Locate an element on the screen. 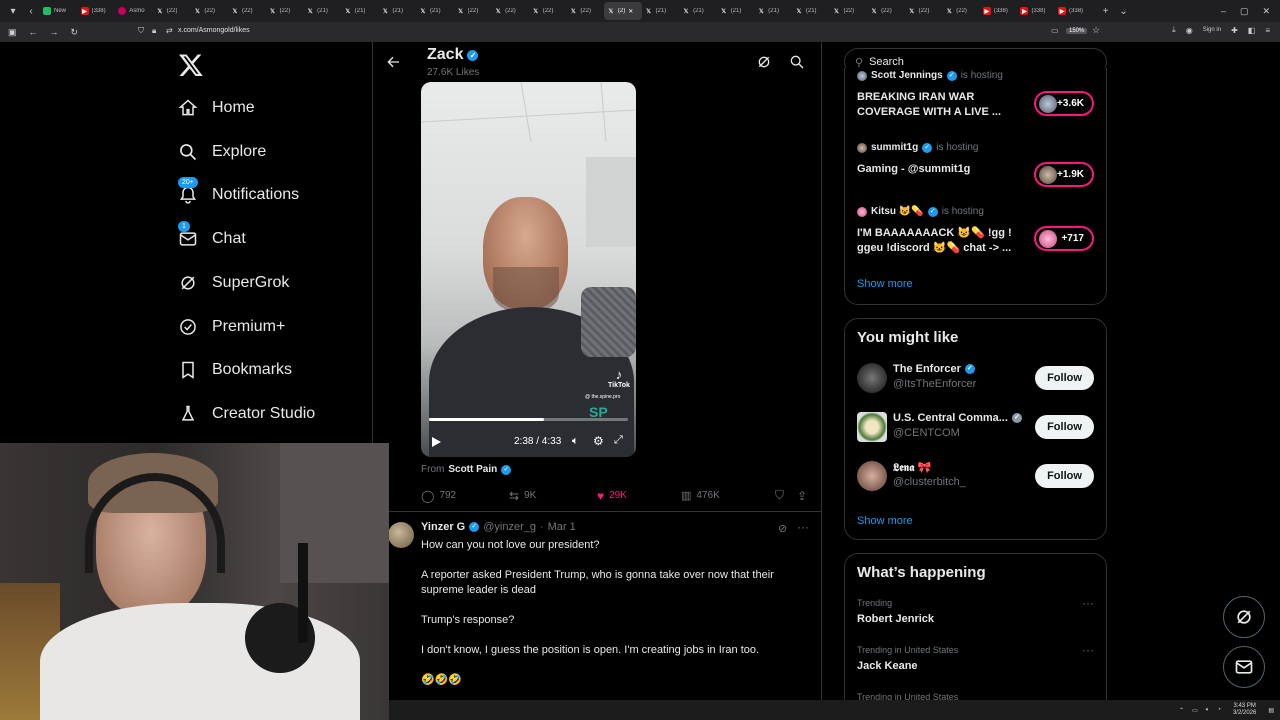  live-show-more-link: Show more is located at coordinates (885, 284).